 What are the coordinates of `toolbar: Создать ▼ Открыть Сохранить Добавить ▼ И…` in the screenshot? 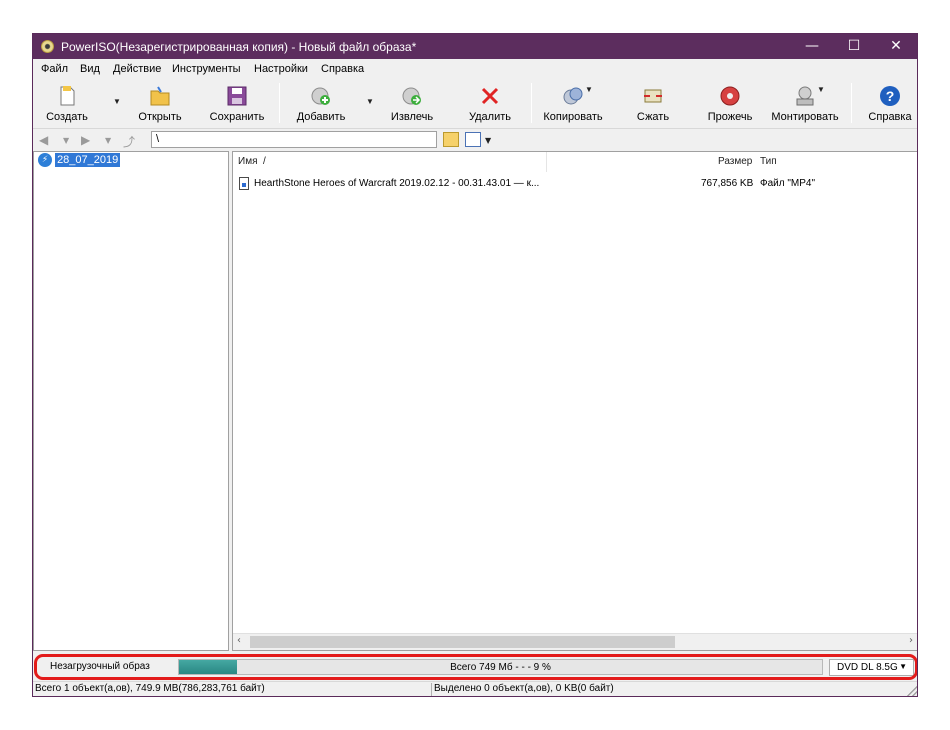 It's located at (475, 104).